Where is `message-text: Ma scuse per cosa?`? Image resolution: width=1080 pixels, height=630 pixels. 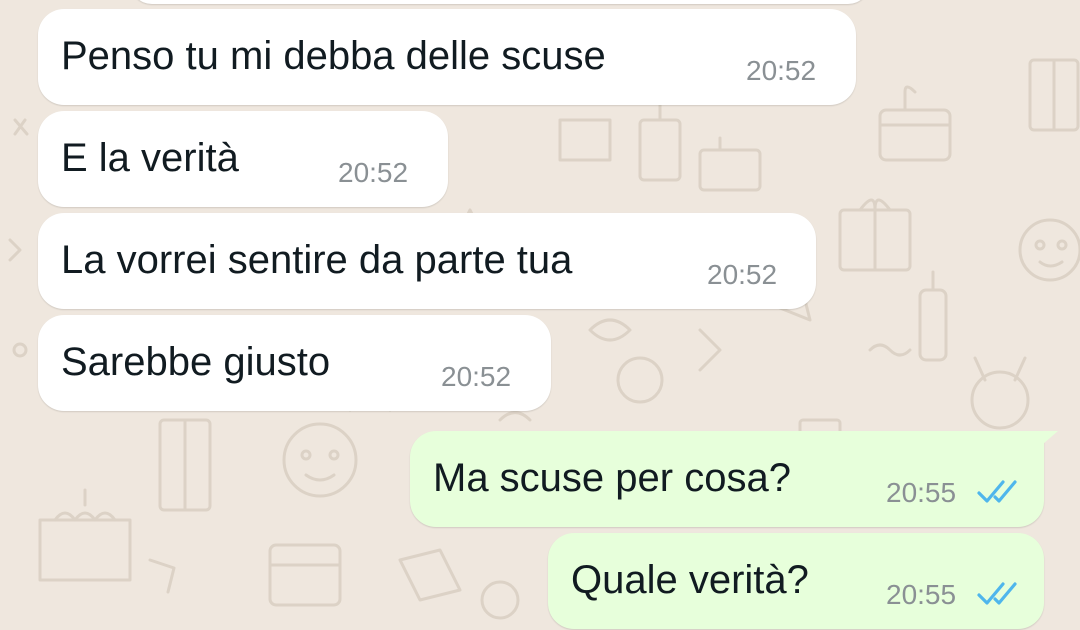
message-text: Ma scuse per cosa? is located at coordinates (612, 478).